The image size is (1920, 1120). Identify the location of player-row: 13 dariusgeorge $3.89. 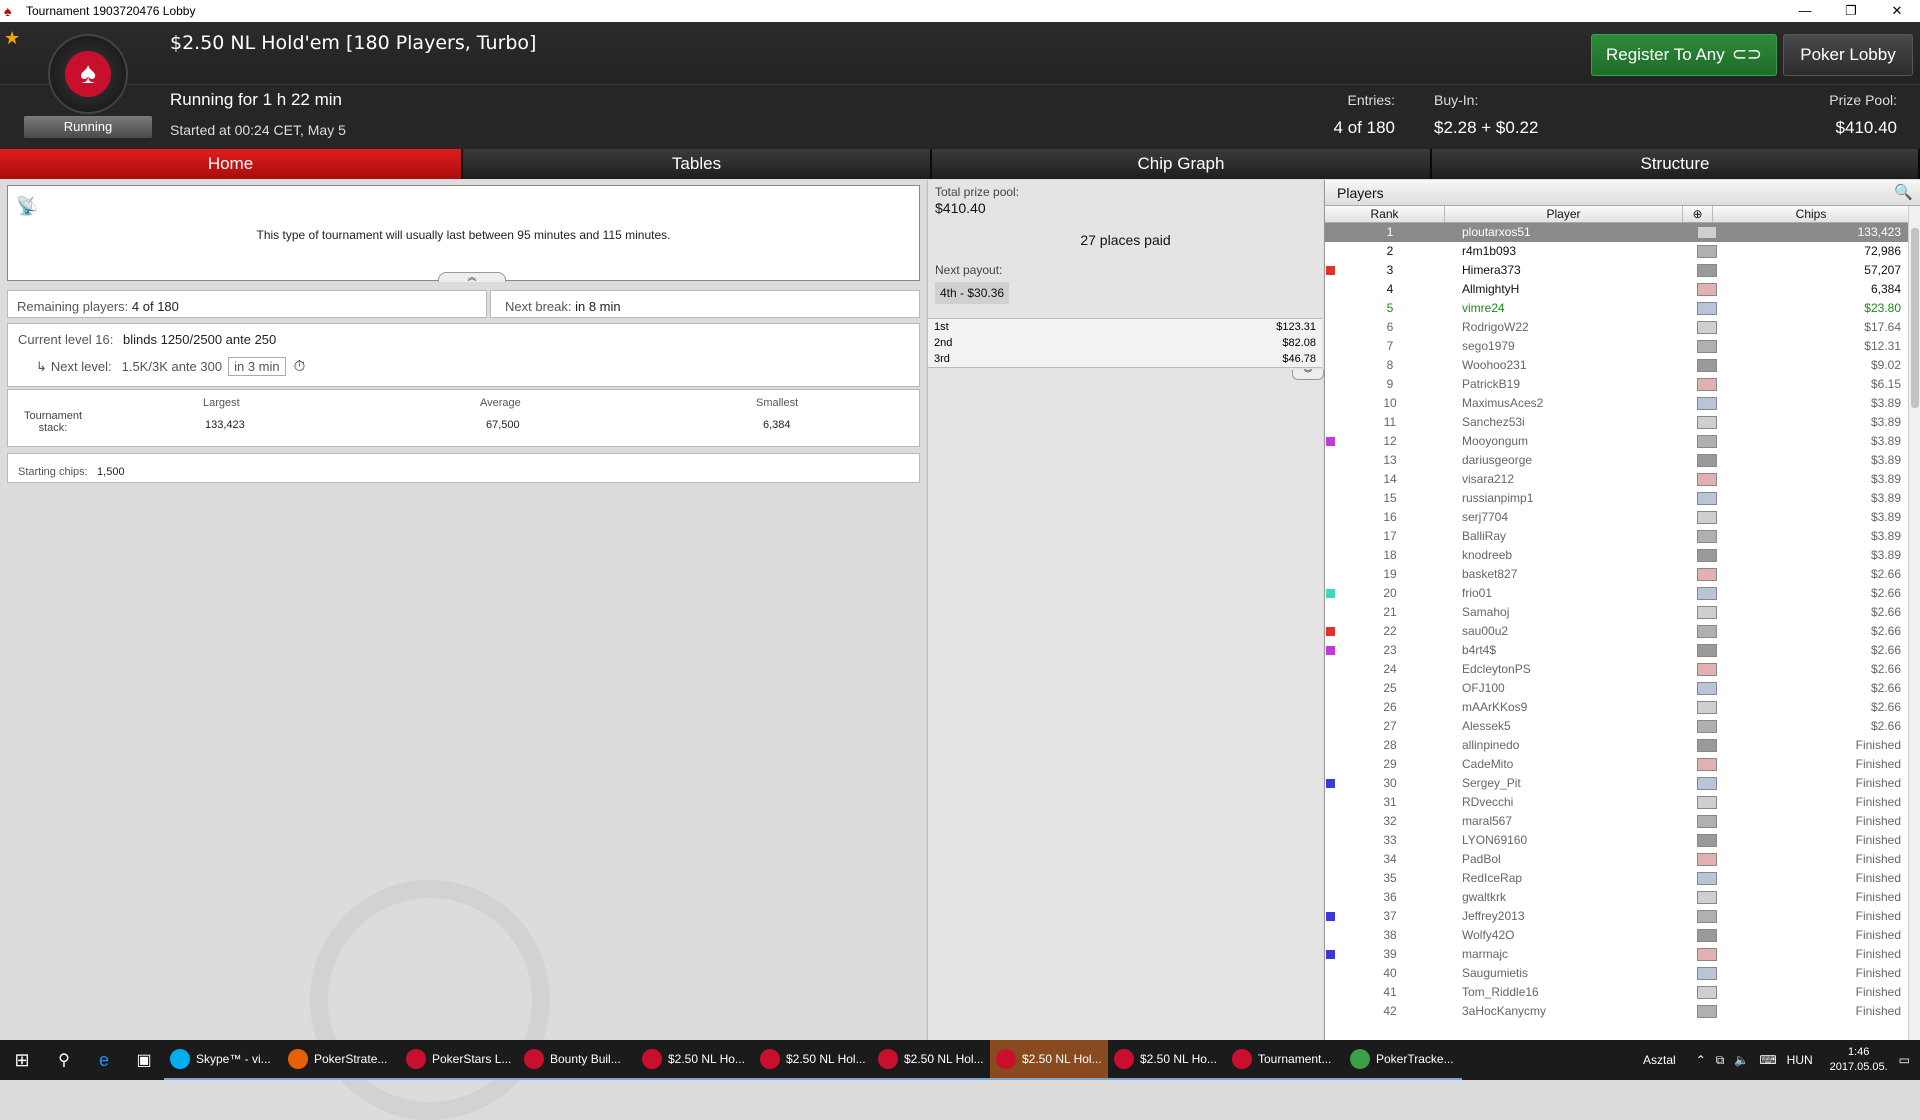
(1617, 460).